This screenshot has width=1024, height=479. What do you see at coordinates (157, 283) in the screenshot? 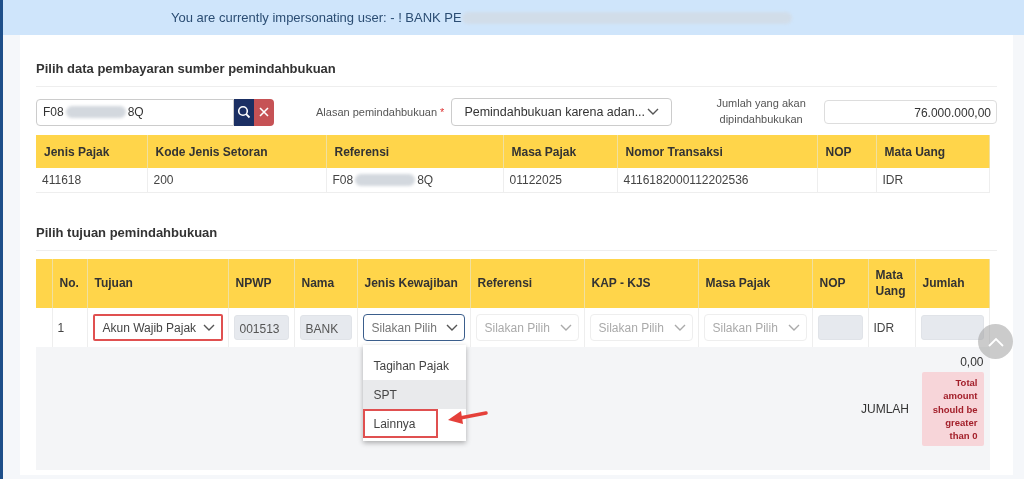
I see `column-header: Tujuan` at bounding box center [157, 283].